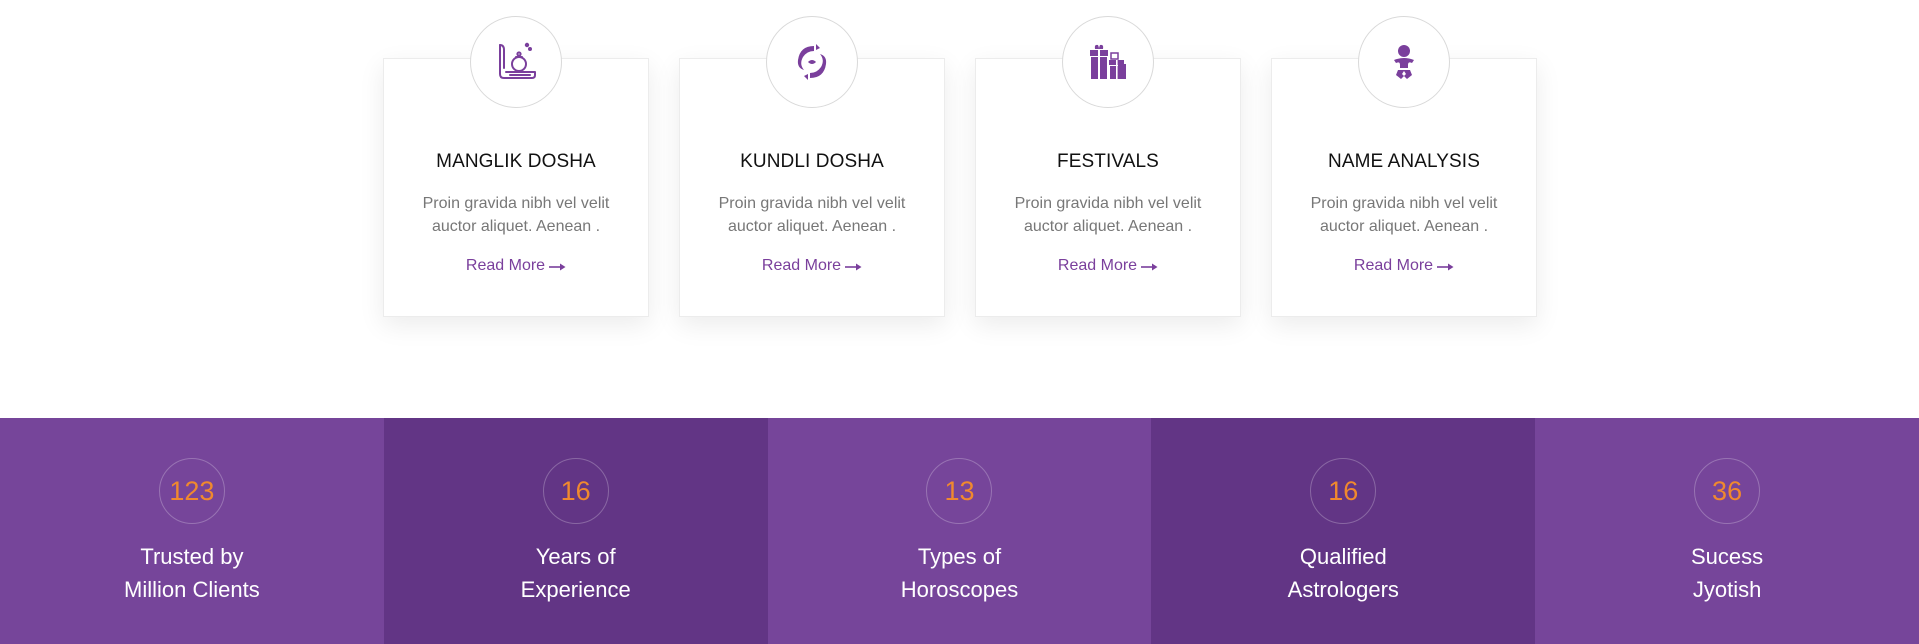 The width and height of the screenshot is (1919, 644). What do you see at coordinates (960, 573) in the screenshot?
I see `stat-label: Types of Horoscopes` at bounding box center [960, 573].